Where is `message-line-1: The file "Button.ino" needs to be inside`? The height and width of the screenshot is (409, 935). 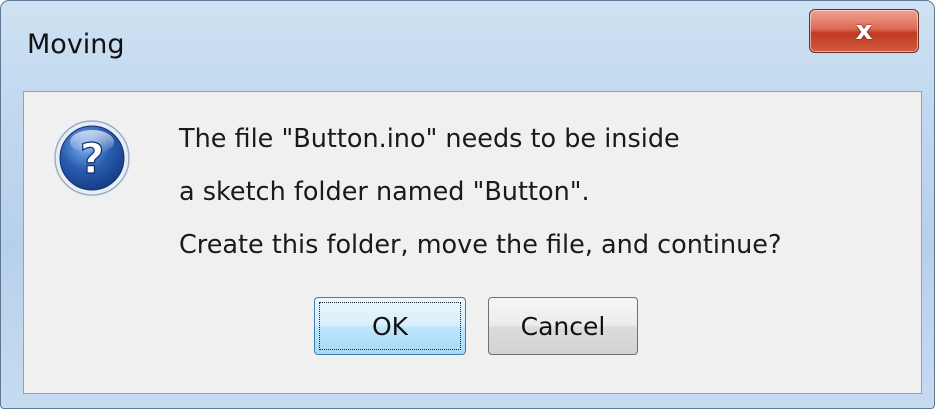
message-line-1: The file "Button.ino" needs to be inside is located at coordinates (429, 139).